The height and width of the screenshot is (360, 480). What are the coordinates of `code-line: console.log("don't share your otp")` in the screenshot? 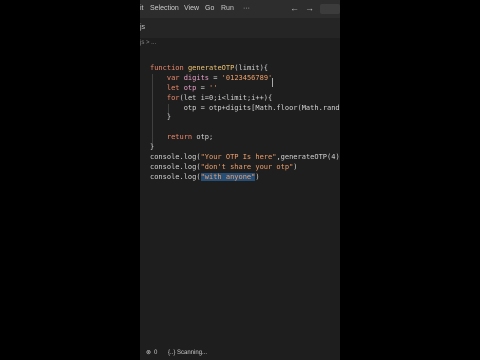 It's located at (245, 168).